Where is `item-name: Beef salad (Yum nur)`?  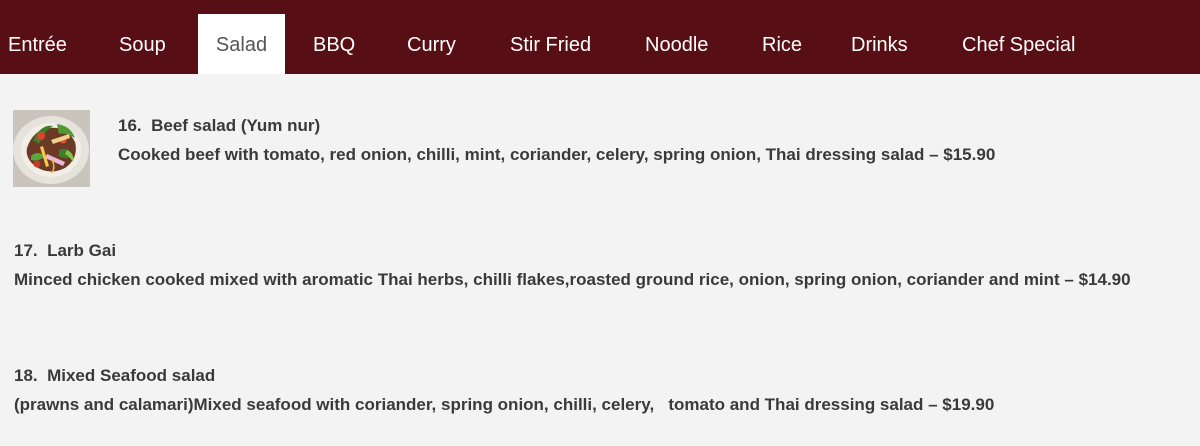
item-name: Beef salad (Yum nur) is located at coordinates (236, 125).